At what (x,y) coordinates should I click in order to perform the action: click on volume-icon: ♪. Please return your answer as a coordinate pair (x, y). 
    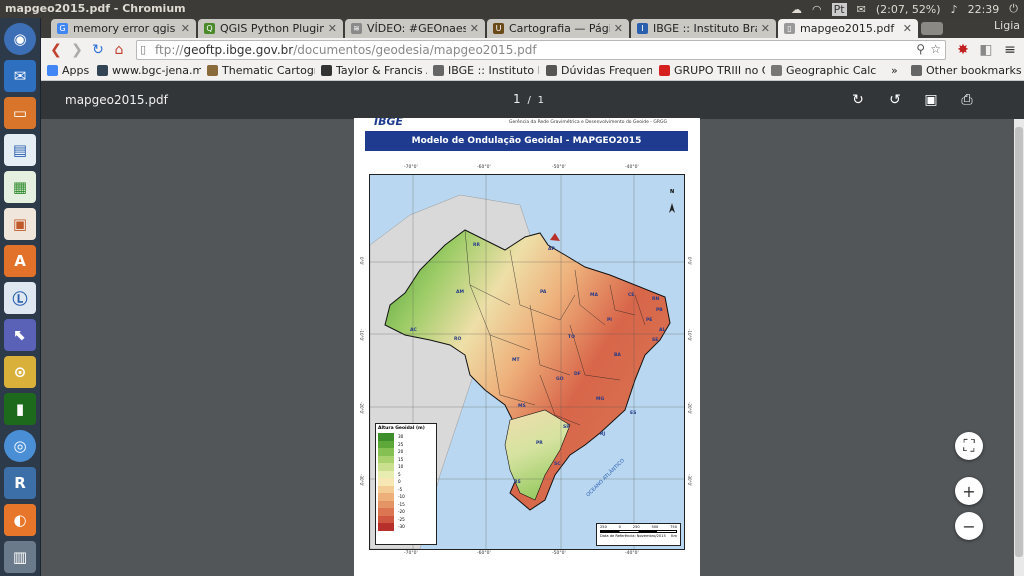
    Looking at the image, I should click on (954, 9).